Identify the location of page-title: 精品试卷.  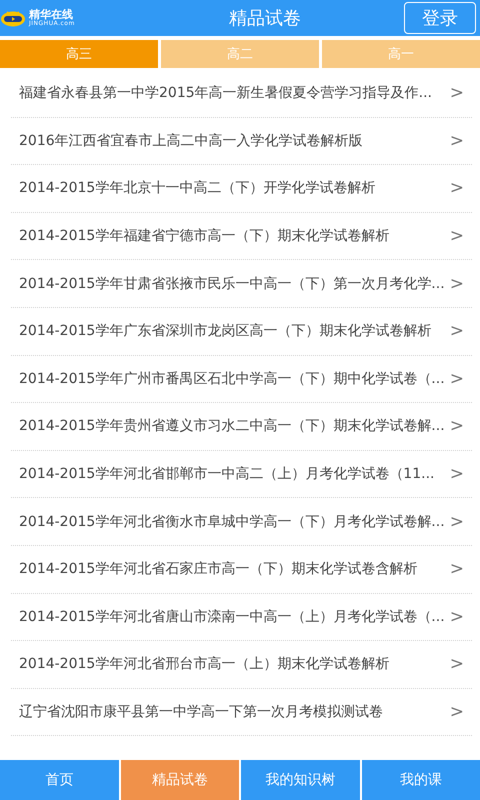
(265, 18).